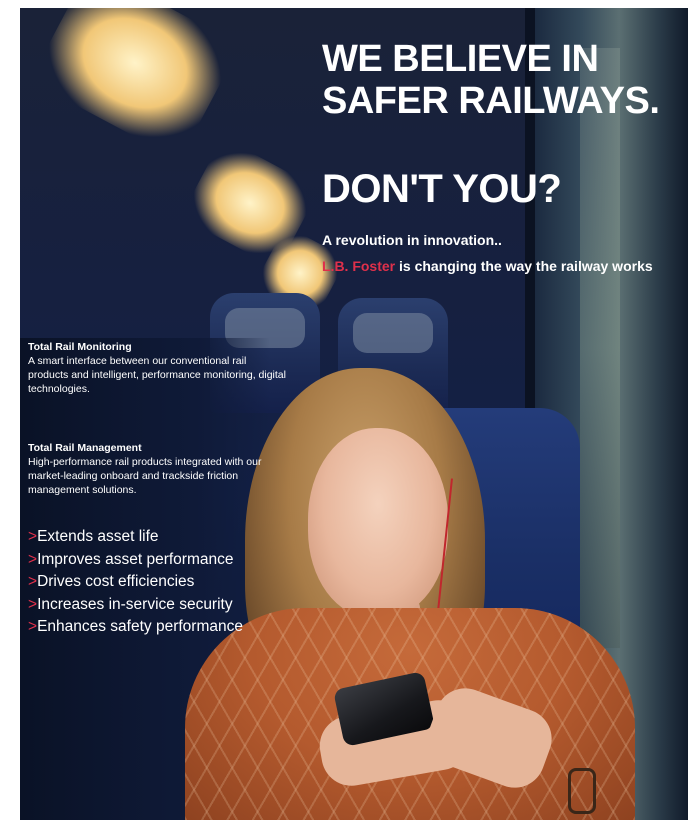  What do you see at coordinates (98, 536) in the screenshot?
I see `list-item-text: Extends asset life` at bounding box center [98, 536].